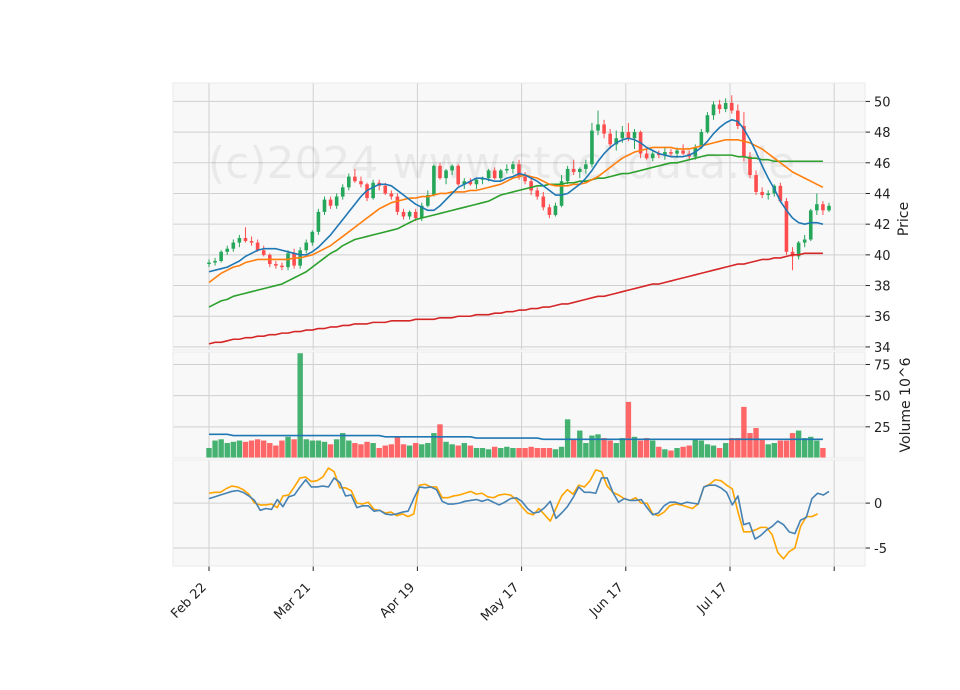 The image size is (960, 690). Describe the element at coordinates (882, 397) in the screenshot. I see `volume-y-tick-label: 50` at that location.